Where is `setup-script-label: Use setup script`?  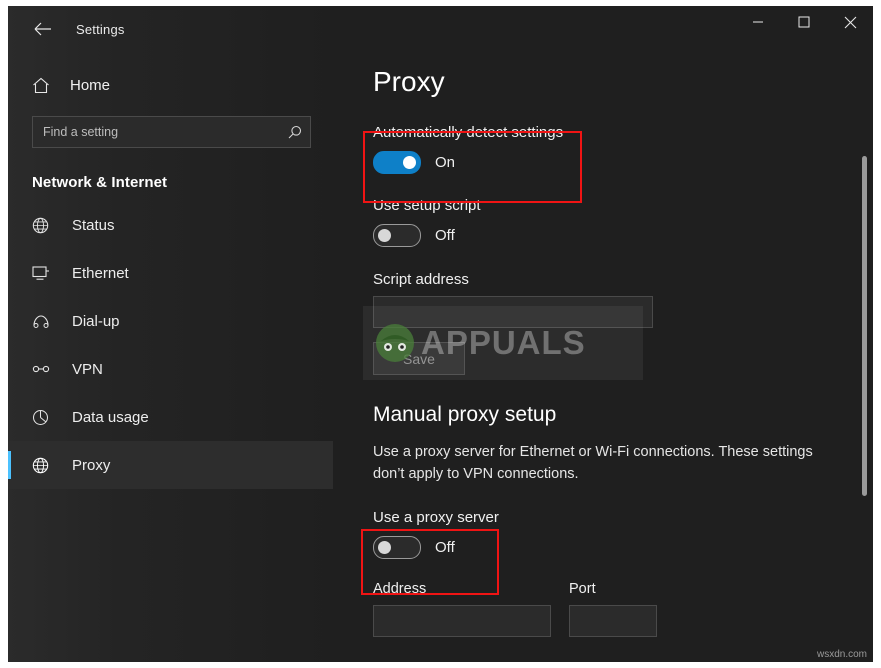 setup-script-label: Use setup script is located at coordinates (427, 205).